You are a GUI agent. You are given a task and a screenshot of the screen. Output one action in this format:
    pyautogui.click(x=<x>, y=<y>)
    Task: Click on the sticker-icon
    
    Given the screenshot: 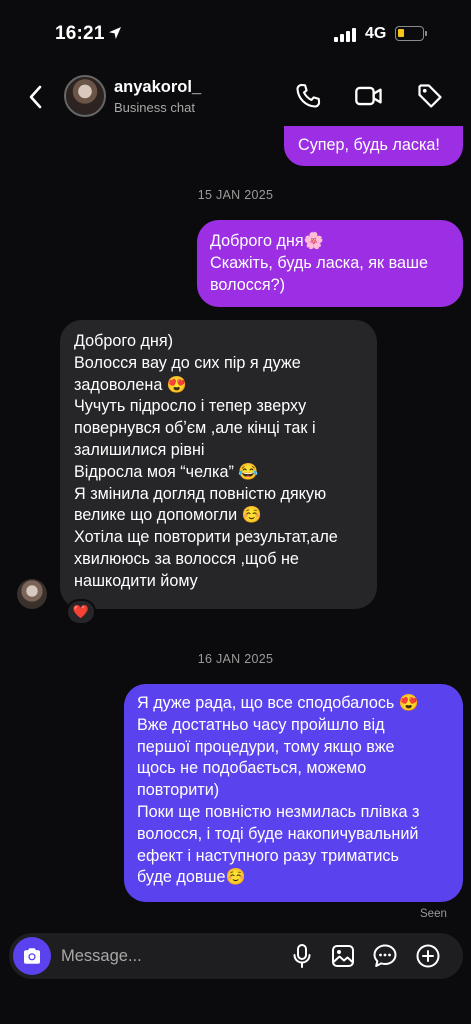 What is the action you would take?
    pyautogui.click(x=385, y=956)
    